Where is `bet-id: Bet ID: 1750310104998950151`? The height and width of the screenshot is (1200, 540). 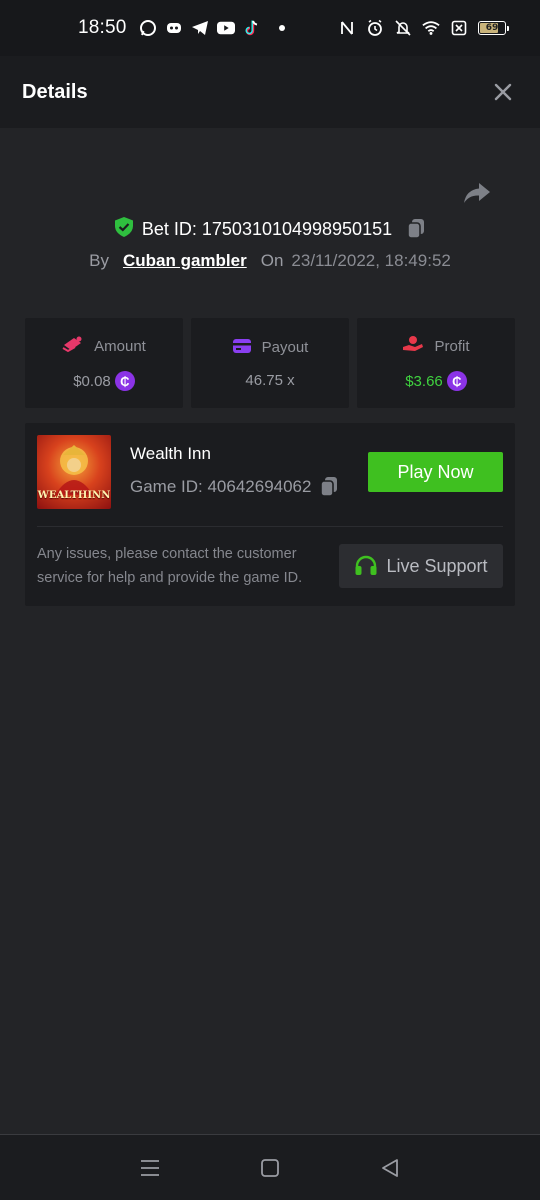
bet-id: Bet ID: 1750310104998950151 is located at coordinates (267, 228).